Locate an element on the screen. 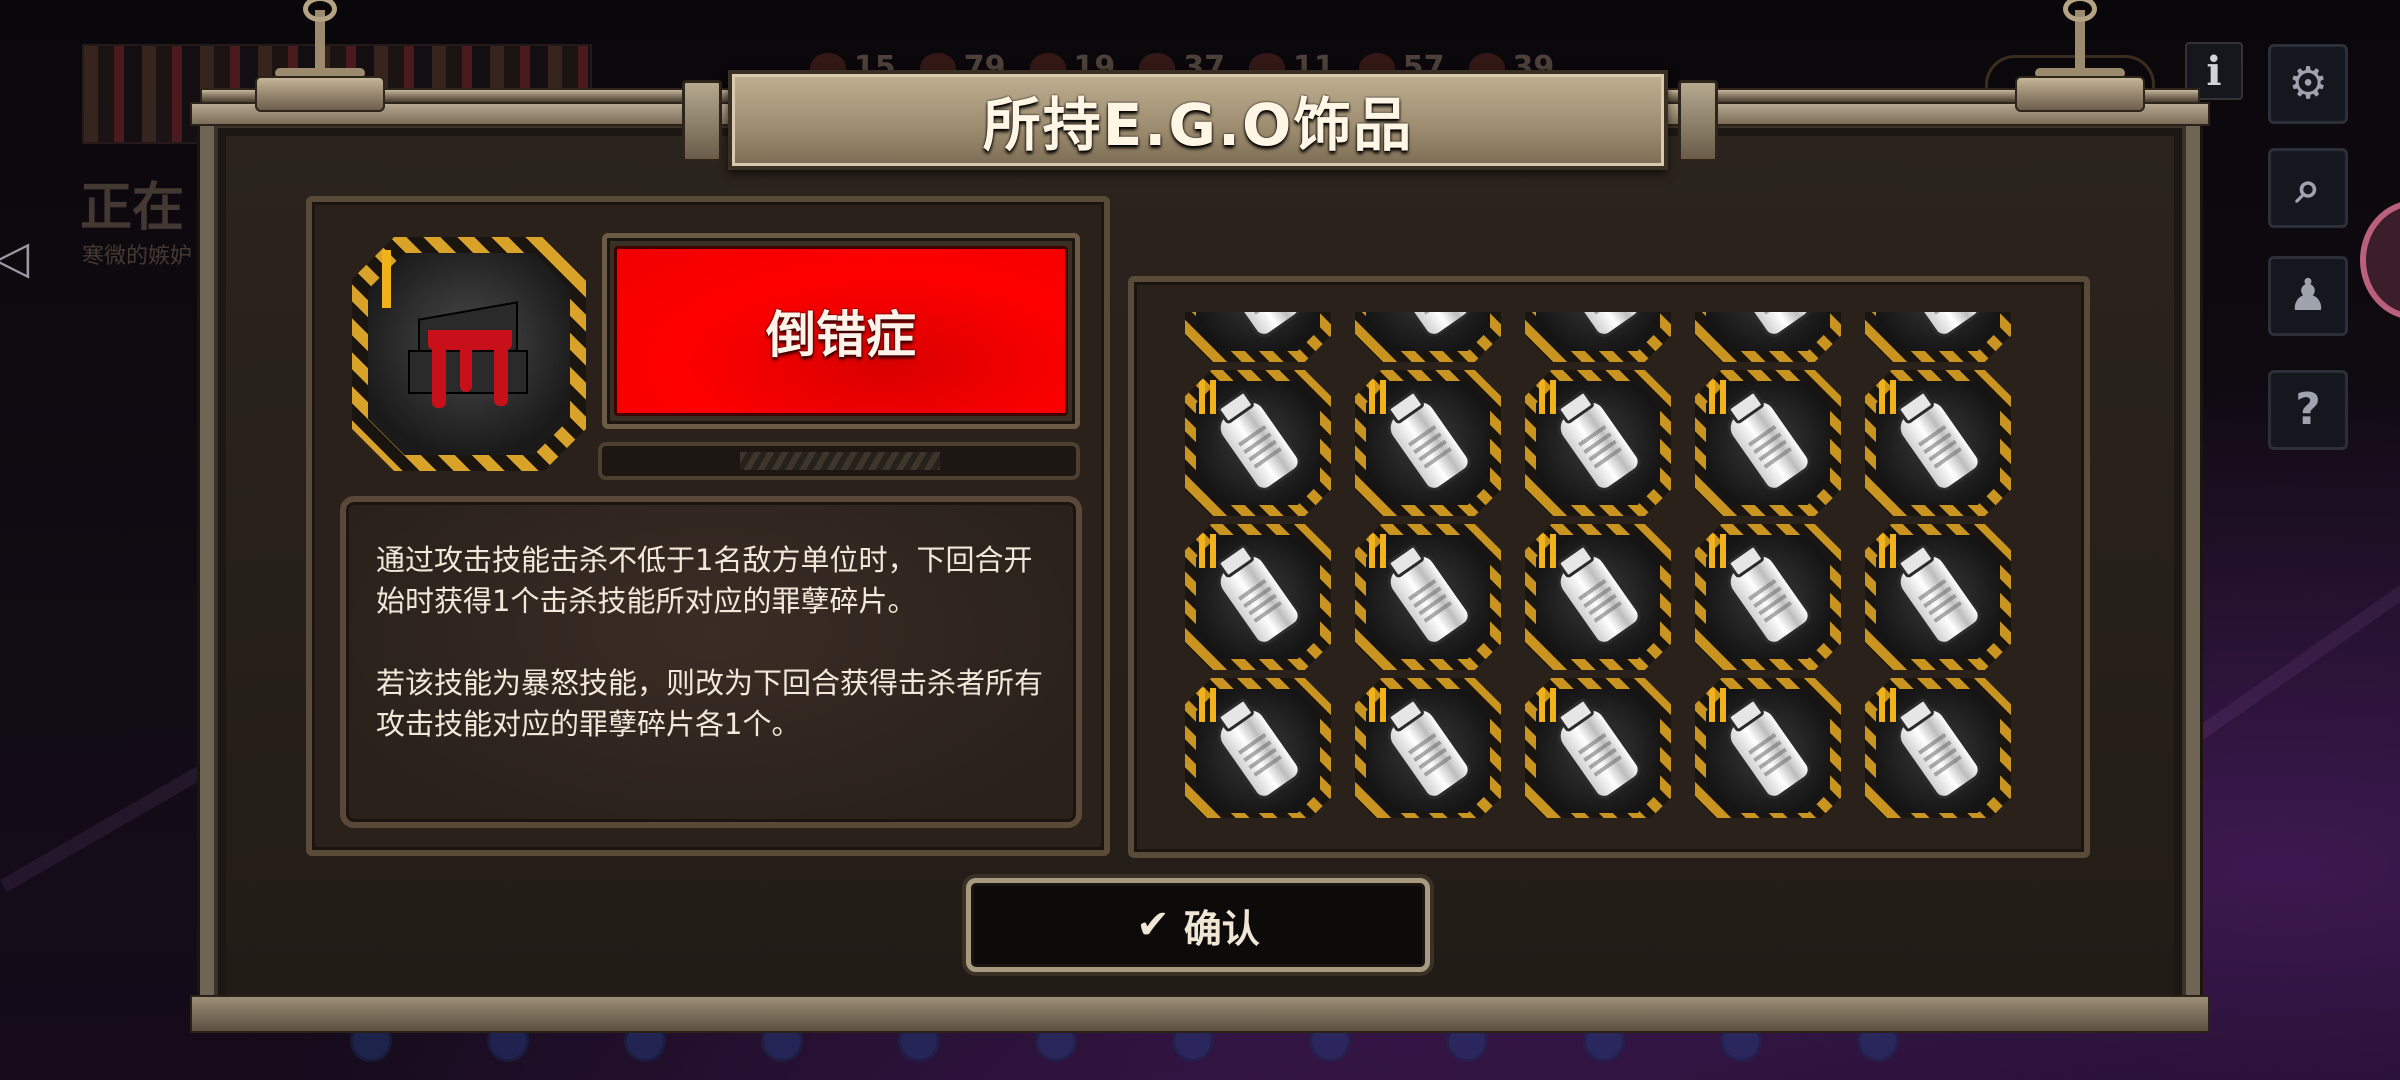 The width and height of the screenshot is (2400, 1080). profile-button: ♟ is located at coordinates (2308, 296).